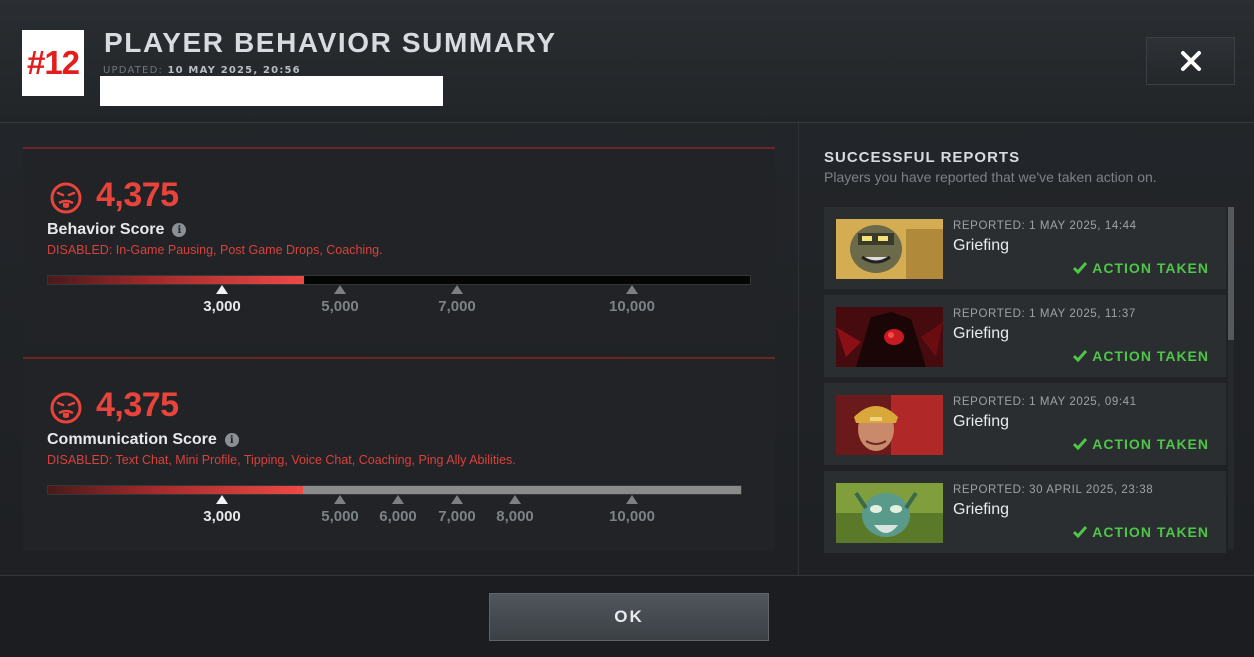 The image size is (1254, 657). I want to click on rank-badge-text: #12, so click(53, 62).